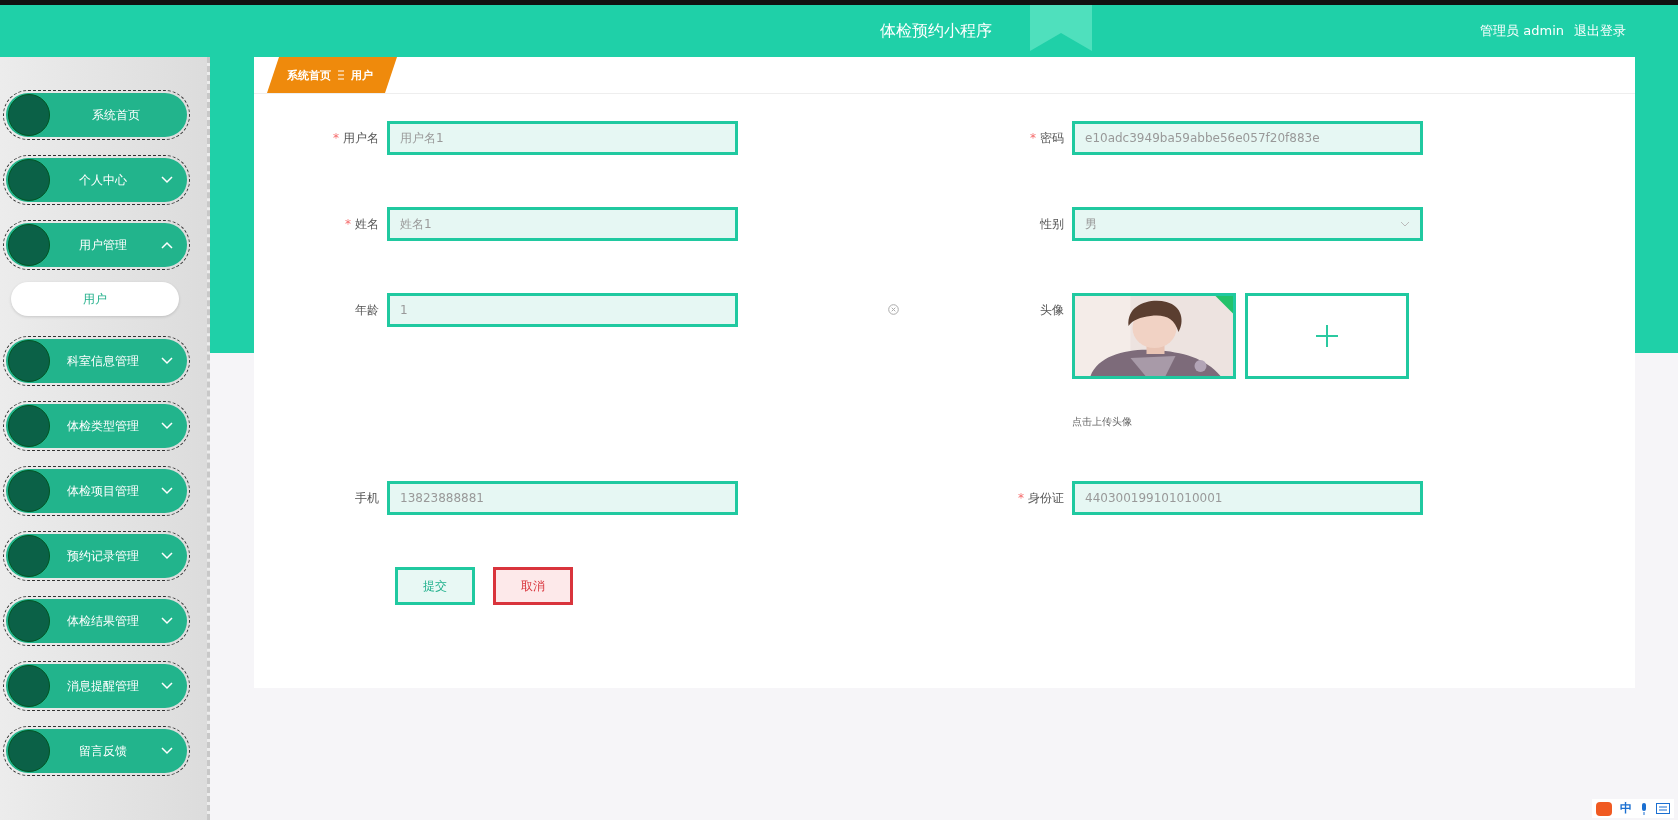 The image size is (1678, 820). I want to click on field-label: 用户名, so click(361, 138).